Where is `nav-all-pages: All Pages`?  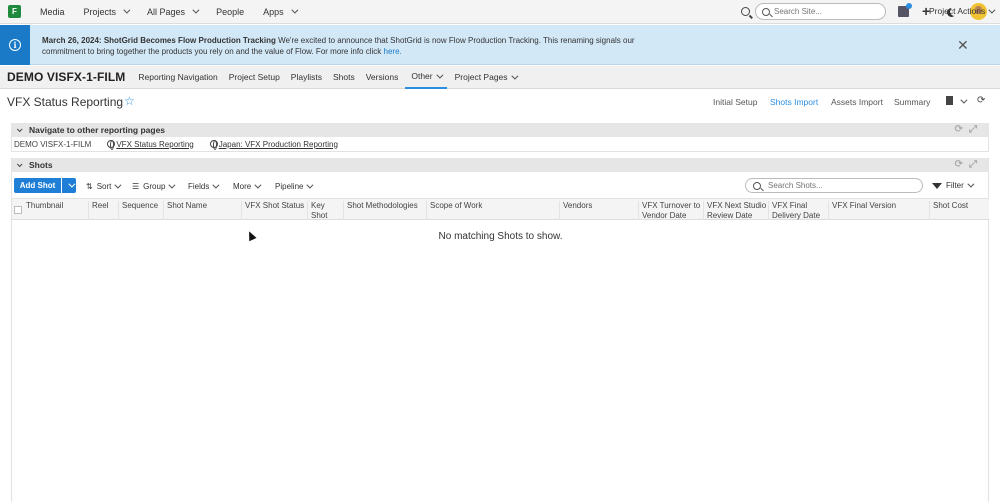 nav-all-pages: All Pages is located at coordinates (173, 11).